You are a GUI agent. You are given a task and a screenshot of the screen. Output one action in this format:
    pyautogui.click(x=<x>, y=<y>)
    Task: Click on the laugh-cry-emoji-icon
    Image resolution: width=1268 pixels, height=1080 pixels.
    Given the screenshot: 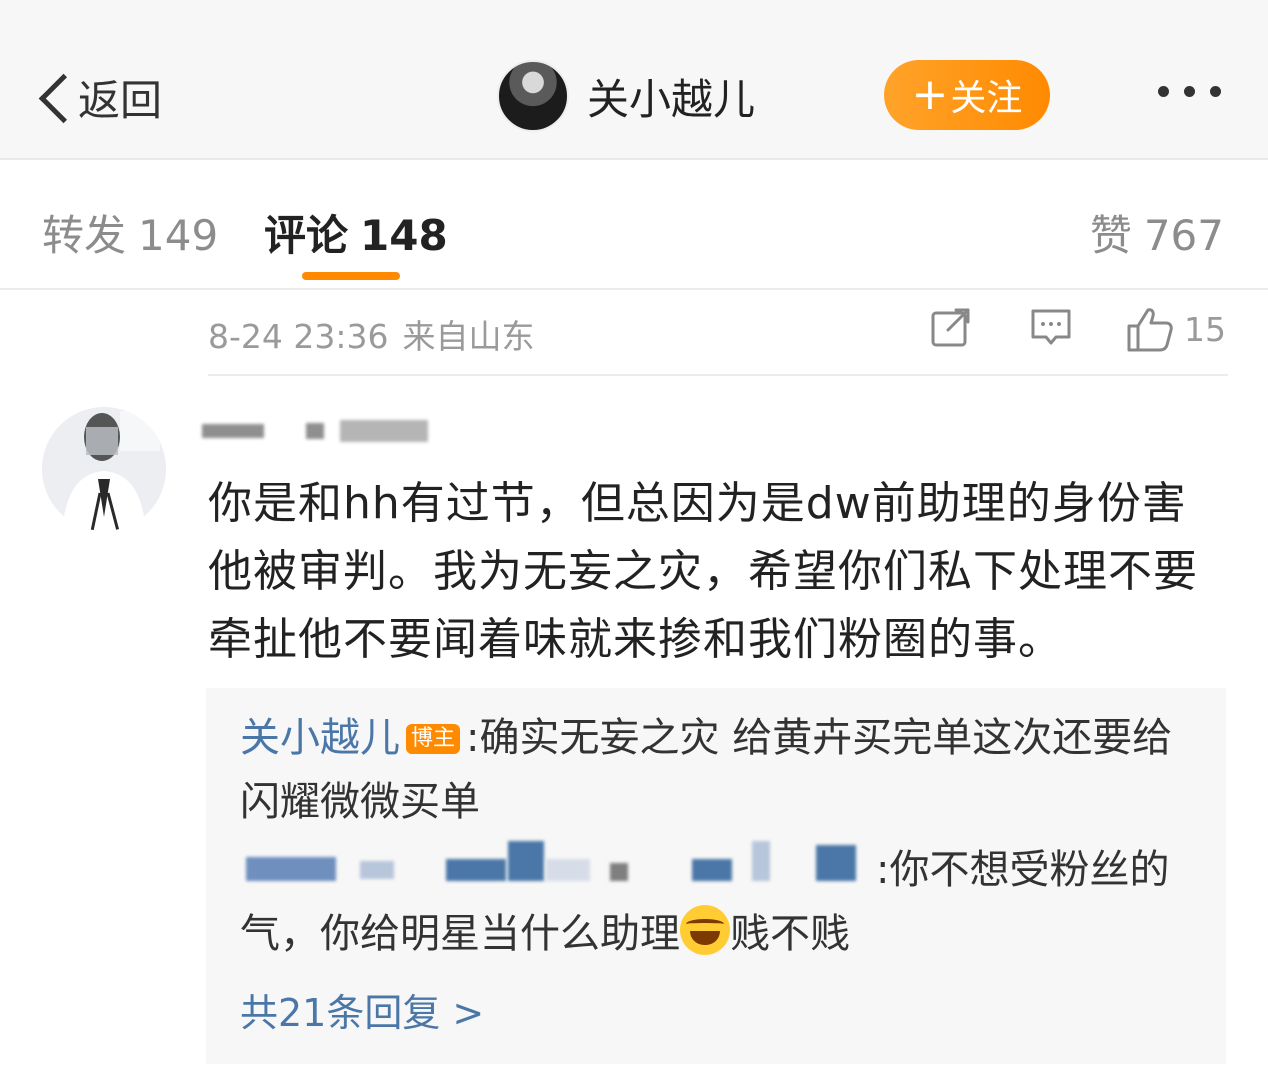 What is the action you would take?
    pyautogui.click(x=705, y=930)
    